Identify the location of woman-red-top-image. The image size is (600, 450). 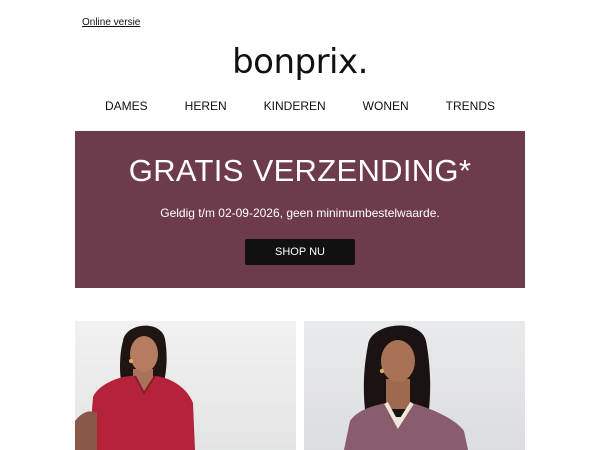
(135, 387).